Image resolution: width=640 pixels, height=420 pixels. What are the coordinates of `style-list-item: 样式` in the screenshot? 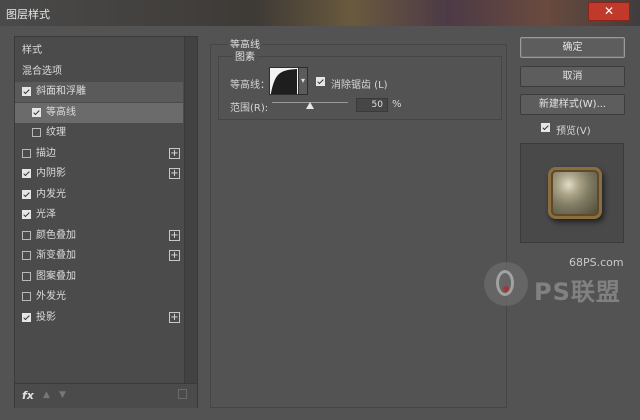 It's located at (99, 51).